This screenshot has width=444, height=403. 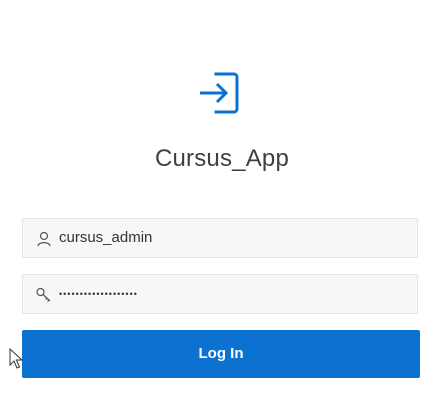 What do you see at coordinates (220, 238) in the screenshot?
I see `username-field: cursus_admin` at bounding box center [220, 238].